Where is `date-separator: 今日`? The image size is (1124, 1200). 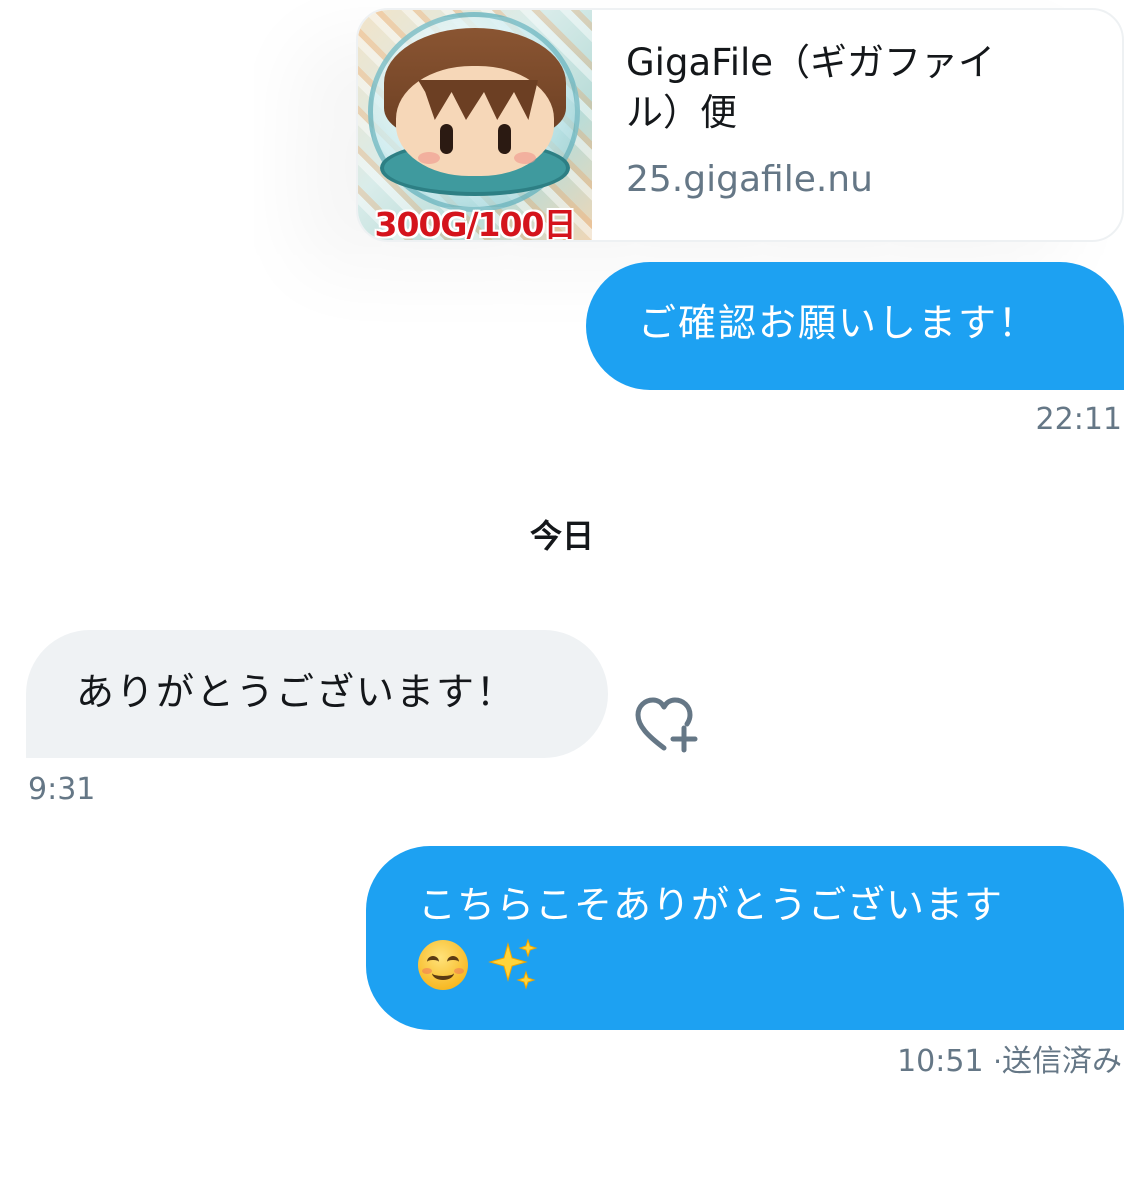 date-separator: 今日 is located at coordinates (561, 536).